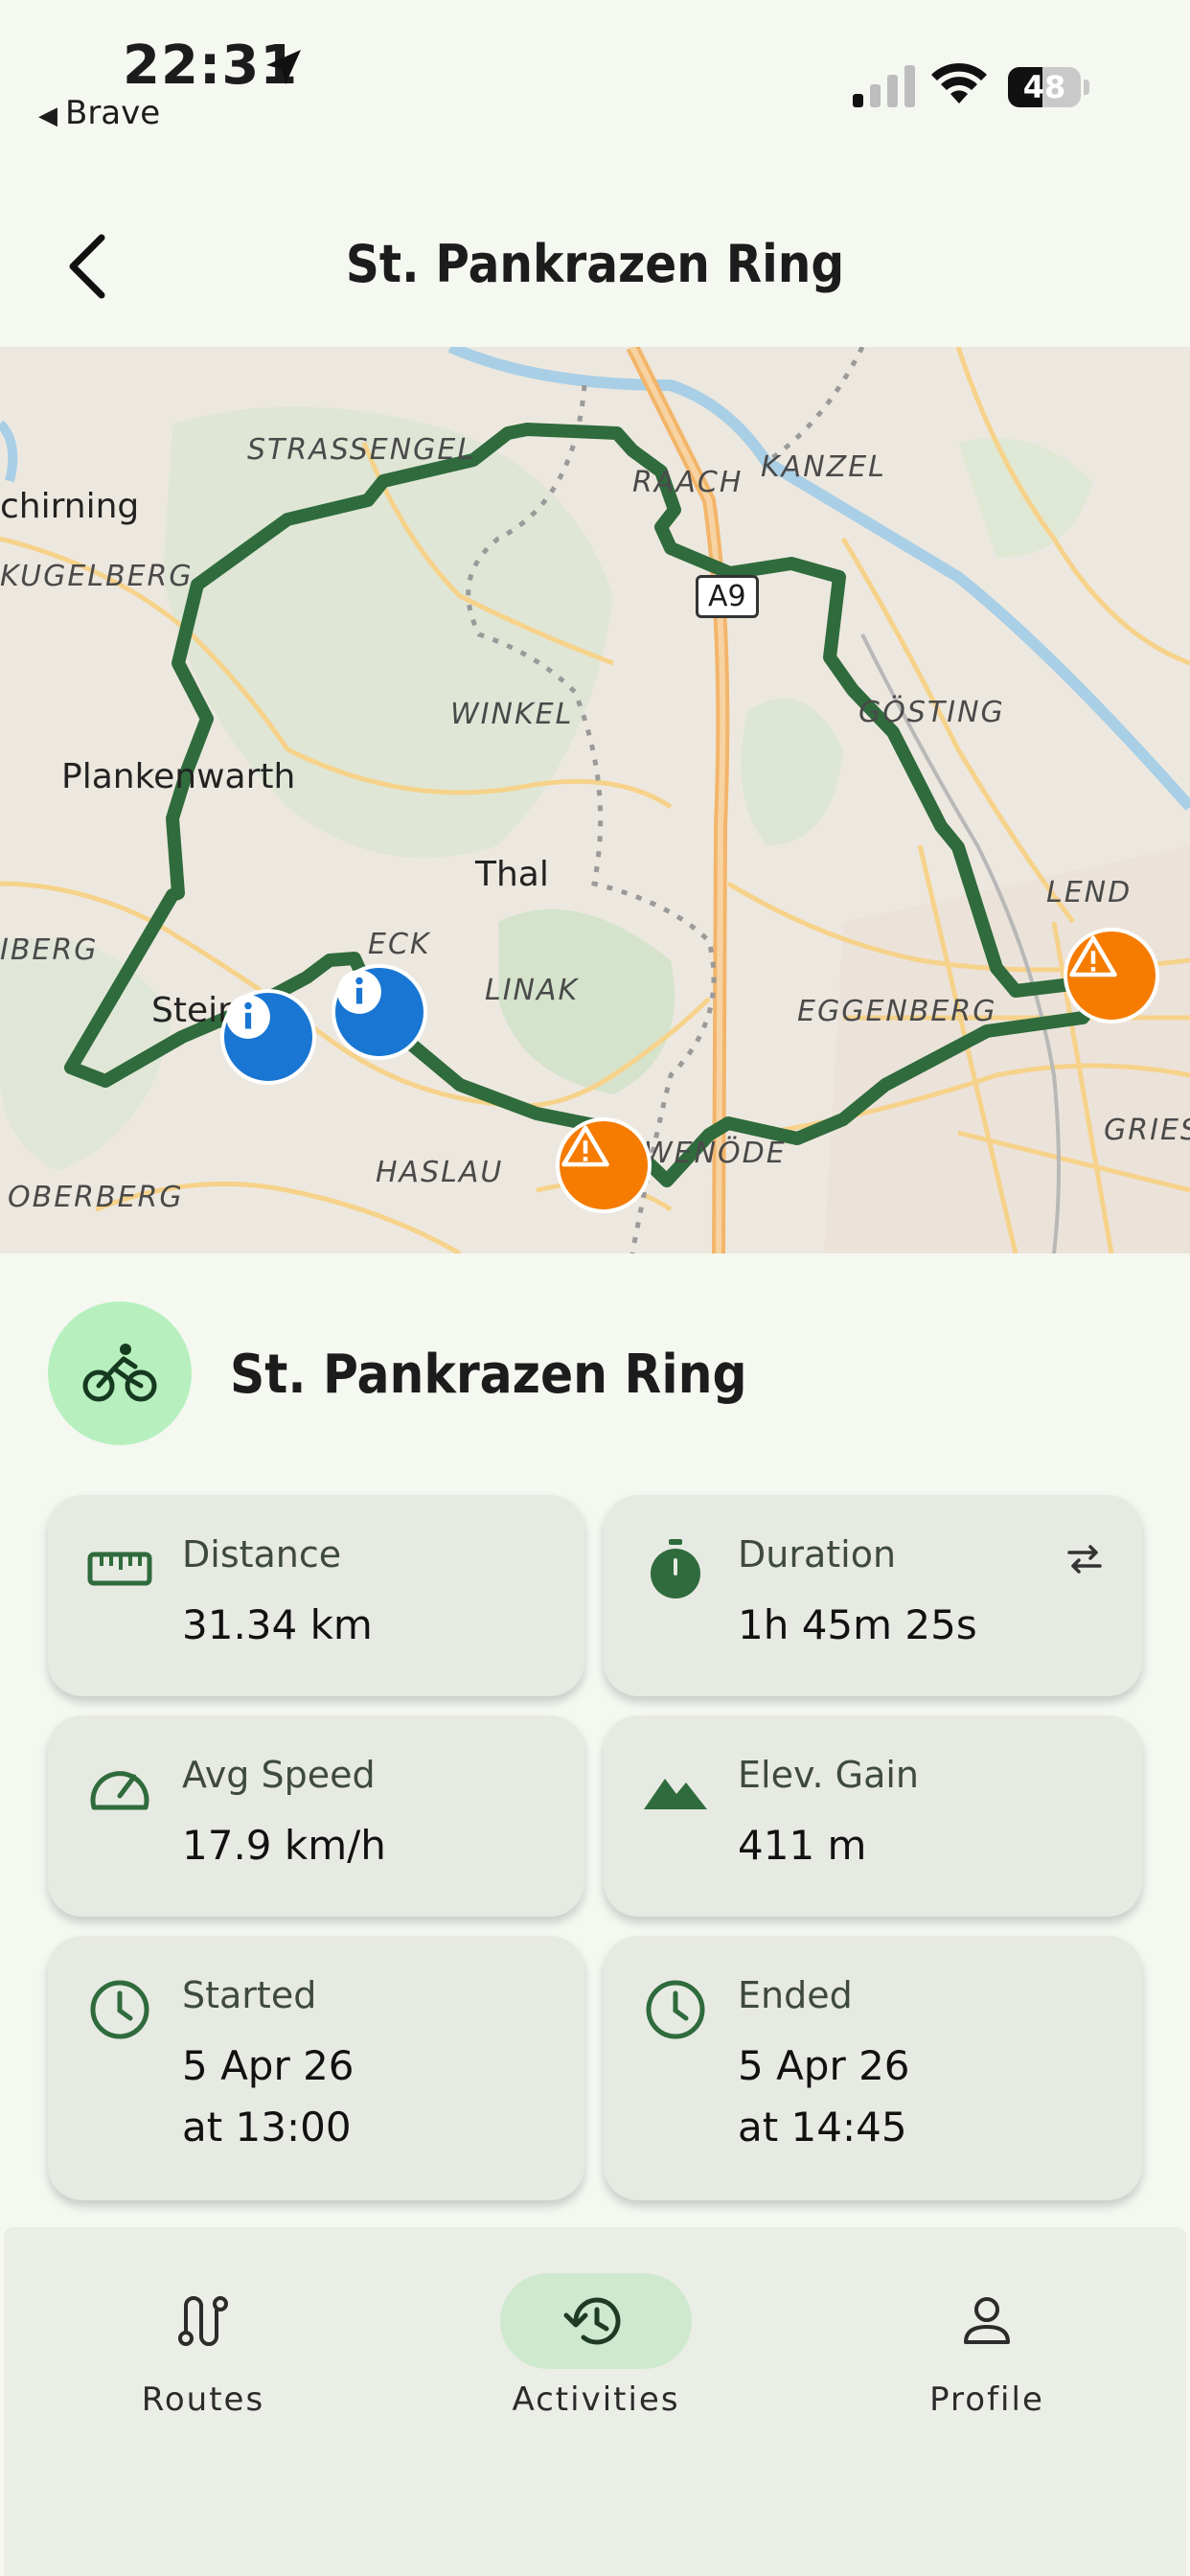 Image resolution: width=1190 pixels, height=2576 pixels. I want to click on swap-icon, so click(1084, 1559).